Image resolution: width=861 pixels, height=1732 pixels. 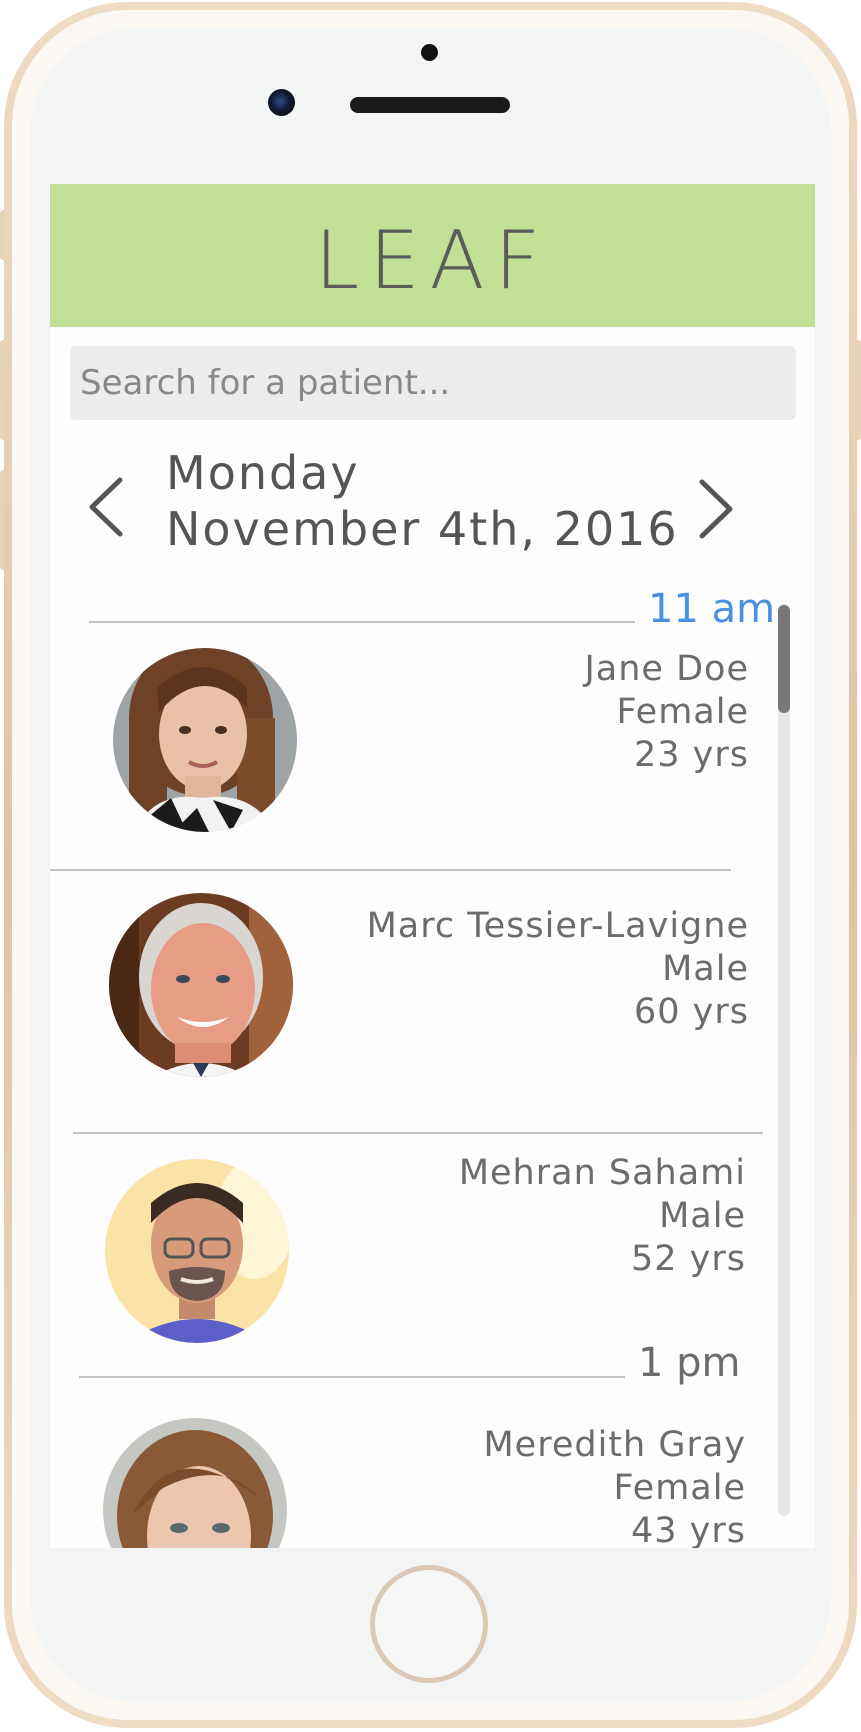 I want to click on patient-name: Marc Tessier-Lavigne, so click(x=557, y=926).